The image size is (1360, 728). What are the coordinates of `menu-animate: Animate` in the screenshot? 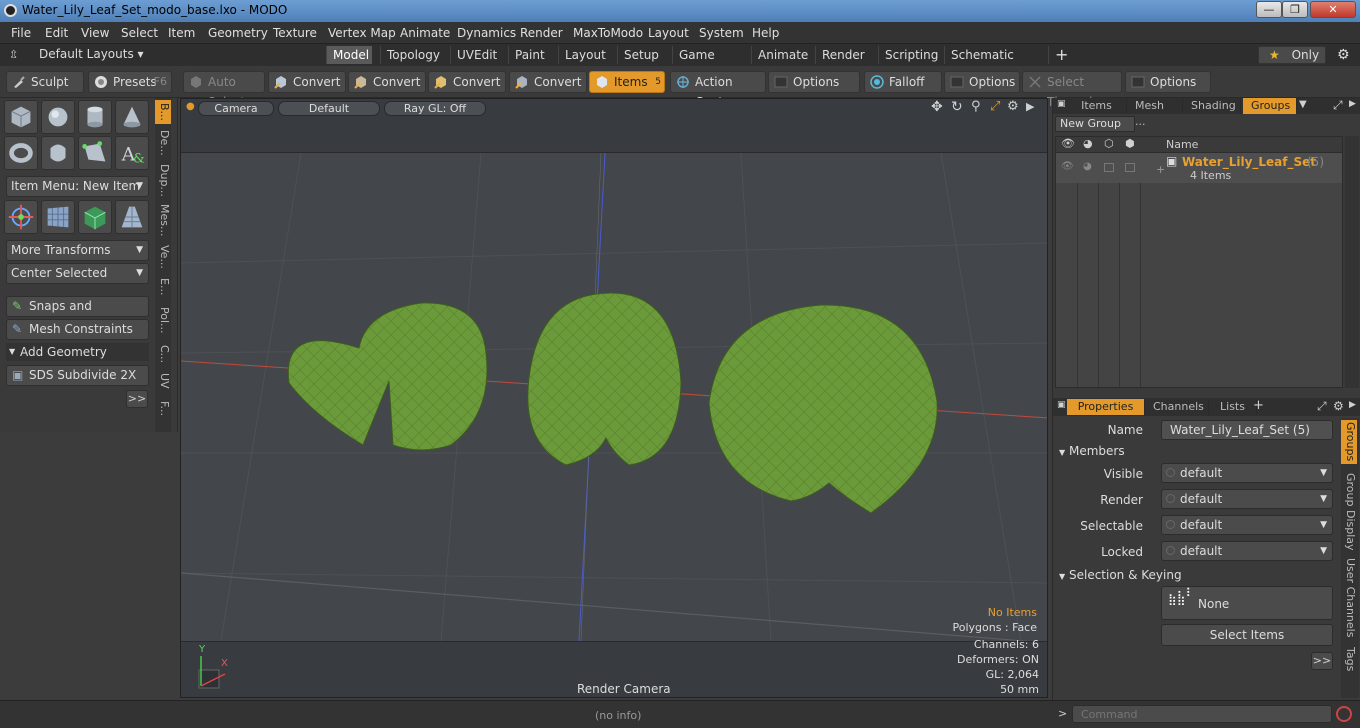 It's located at (425, 33).